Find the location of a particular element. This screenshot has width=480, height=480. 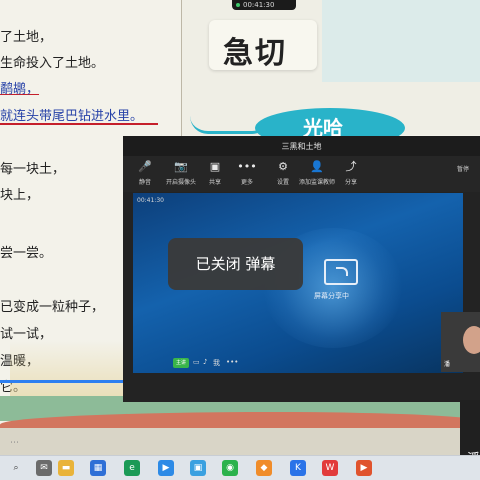

slide-ground-base is located at coordinates (240, 441).